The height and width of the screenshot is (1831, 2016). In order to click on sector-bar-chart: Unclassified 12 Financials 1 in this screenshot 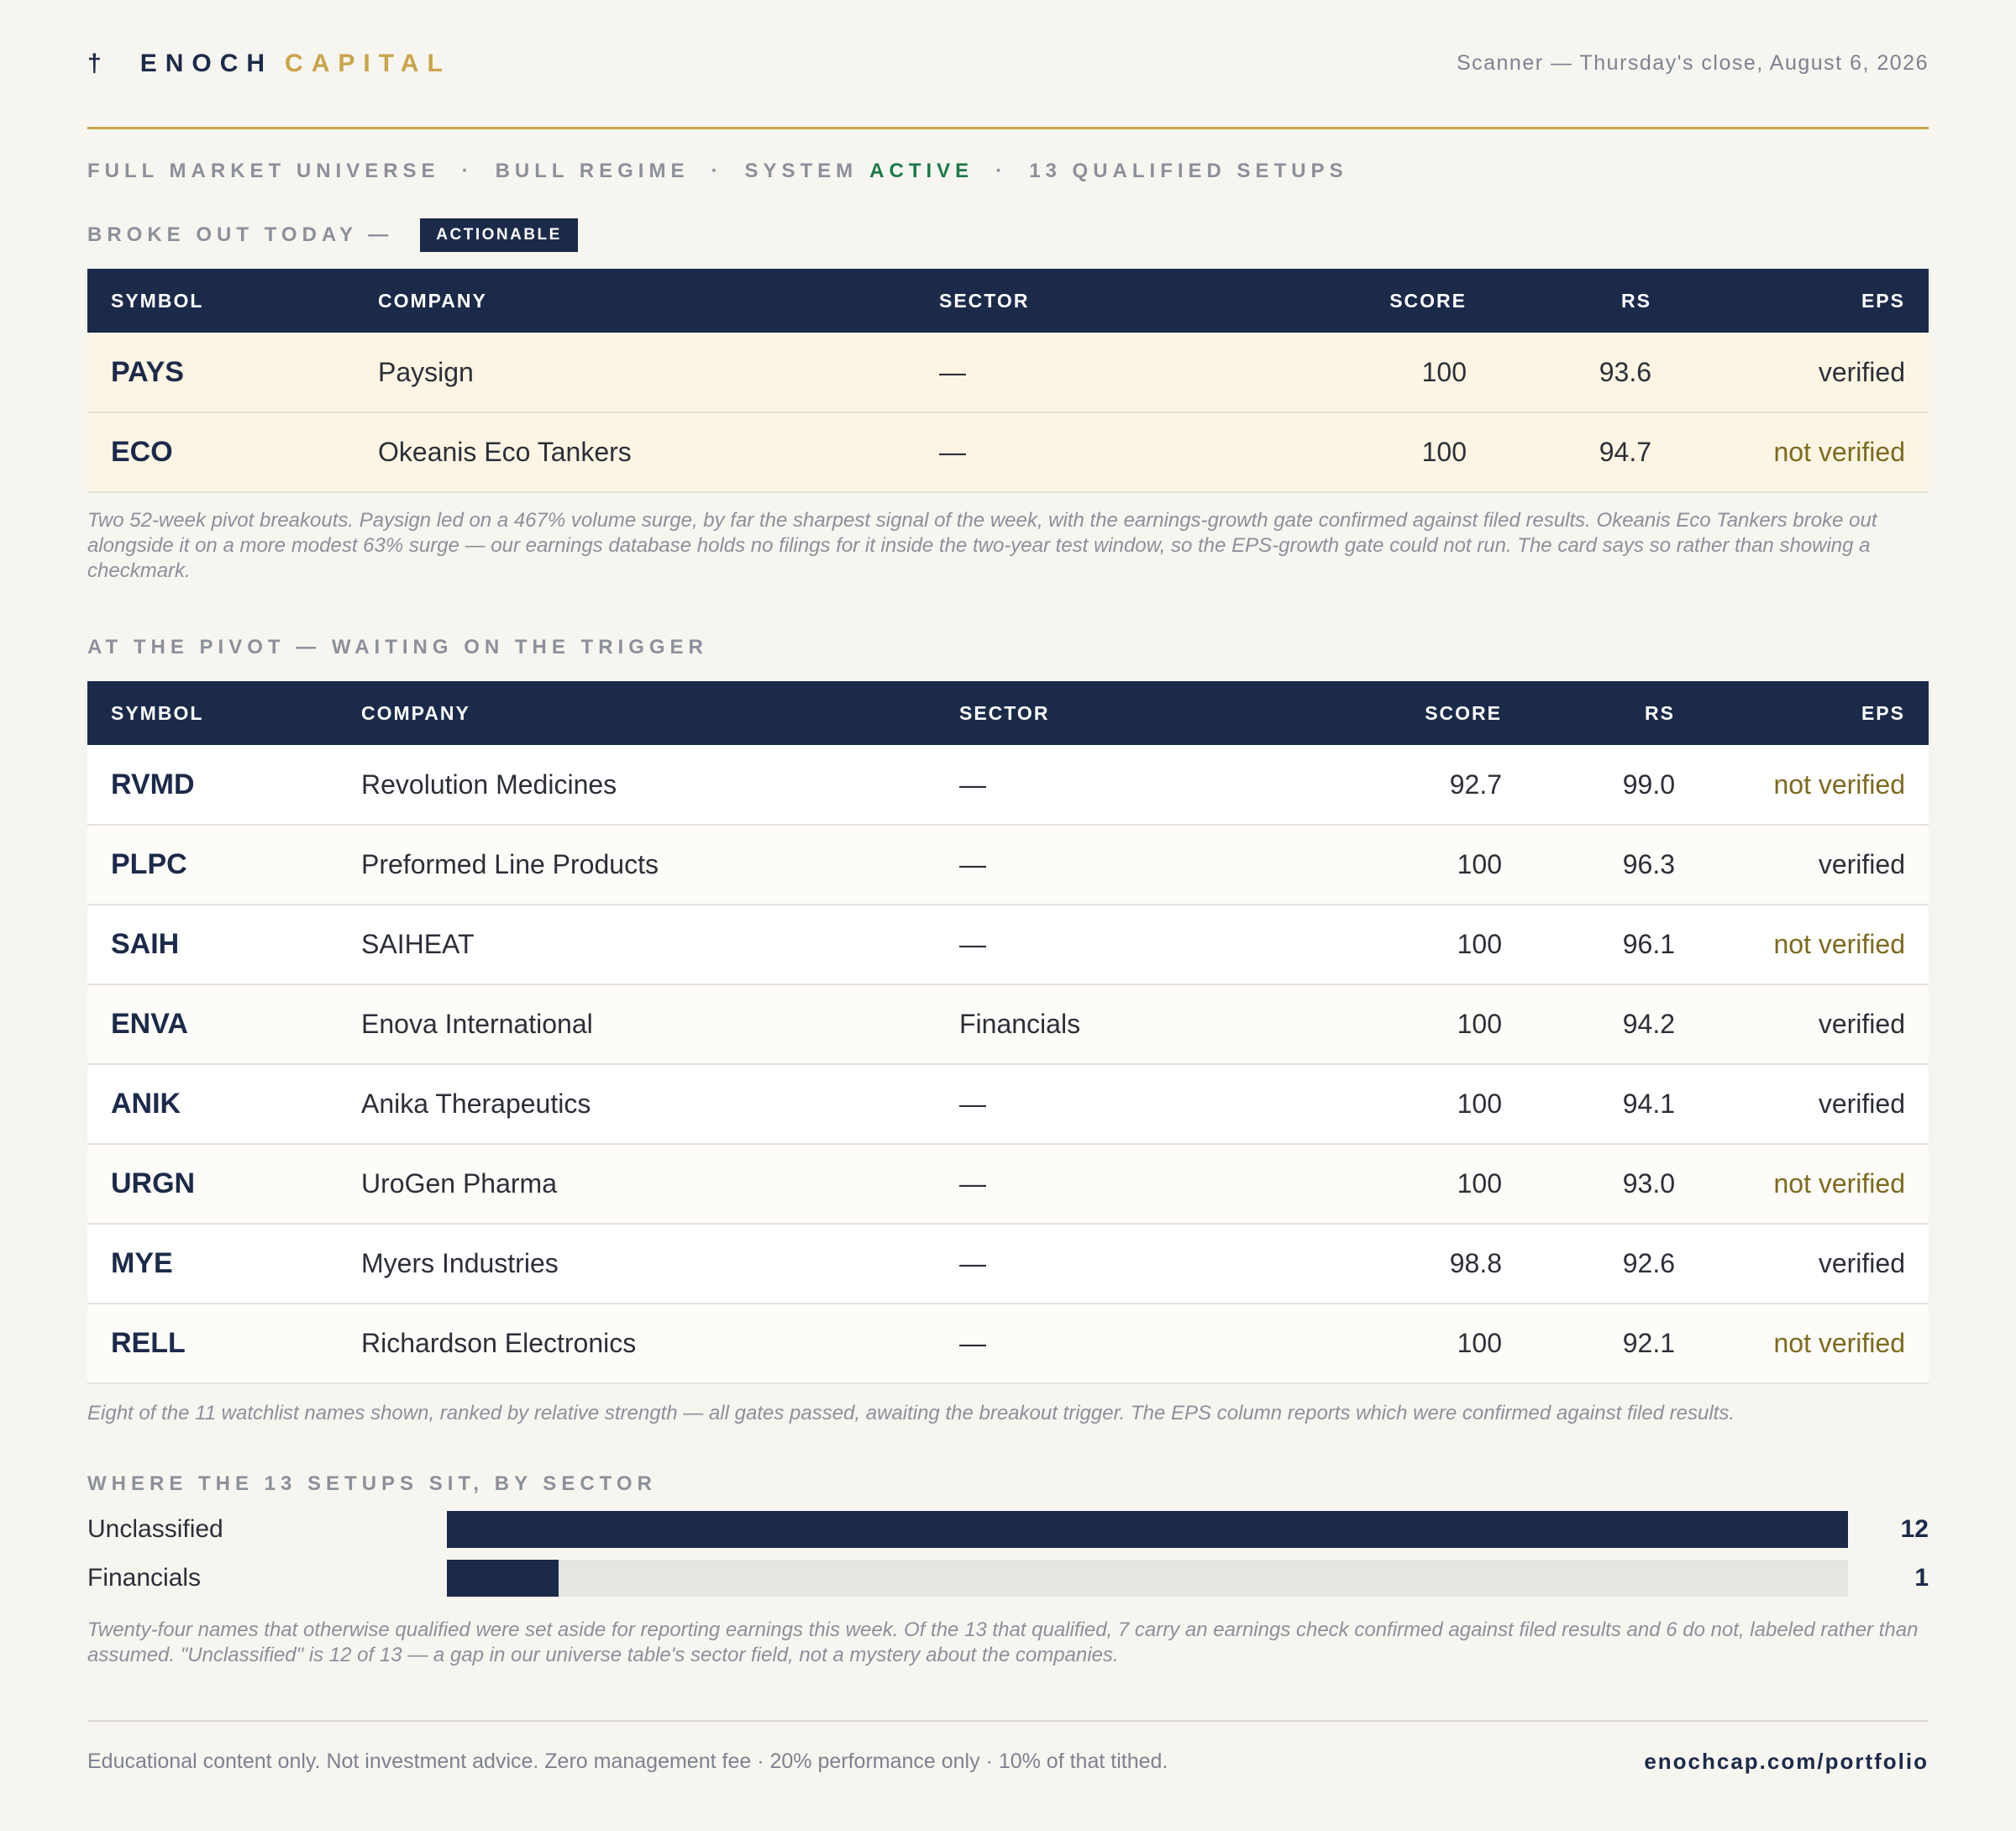, I will do `click(1008, 1554)`.